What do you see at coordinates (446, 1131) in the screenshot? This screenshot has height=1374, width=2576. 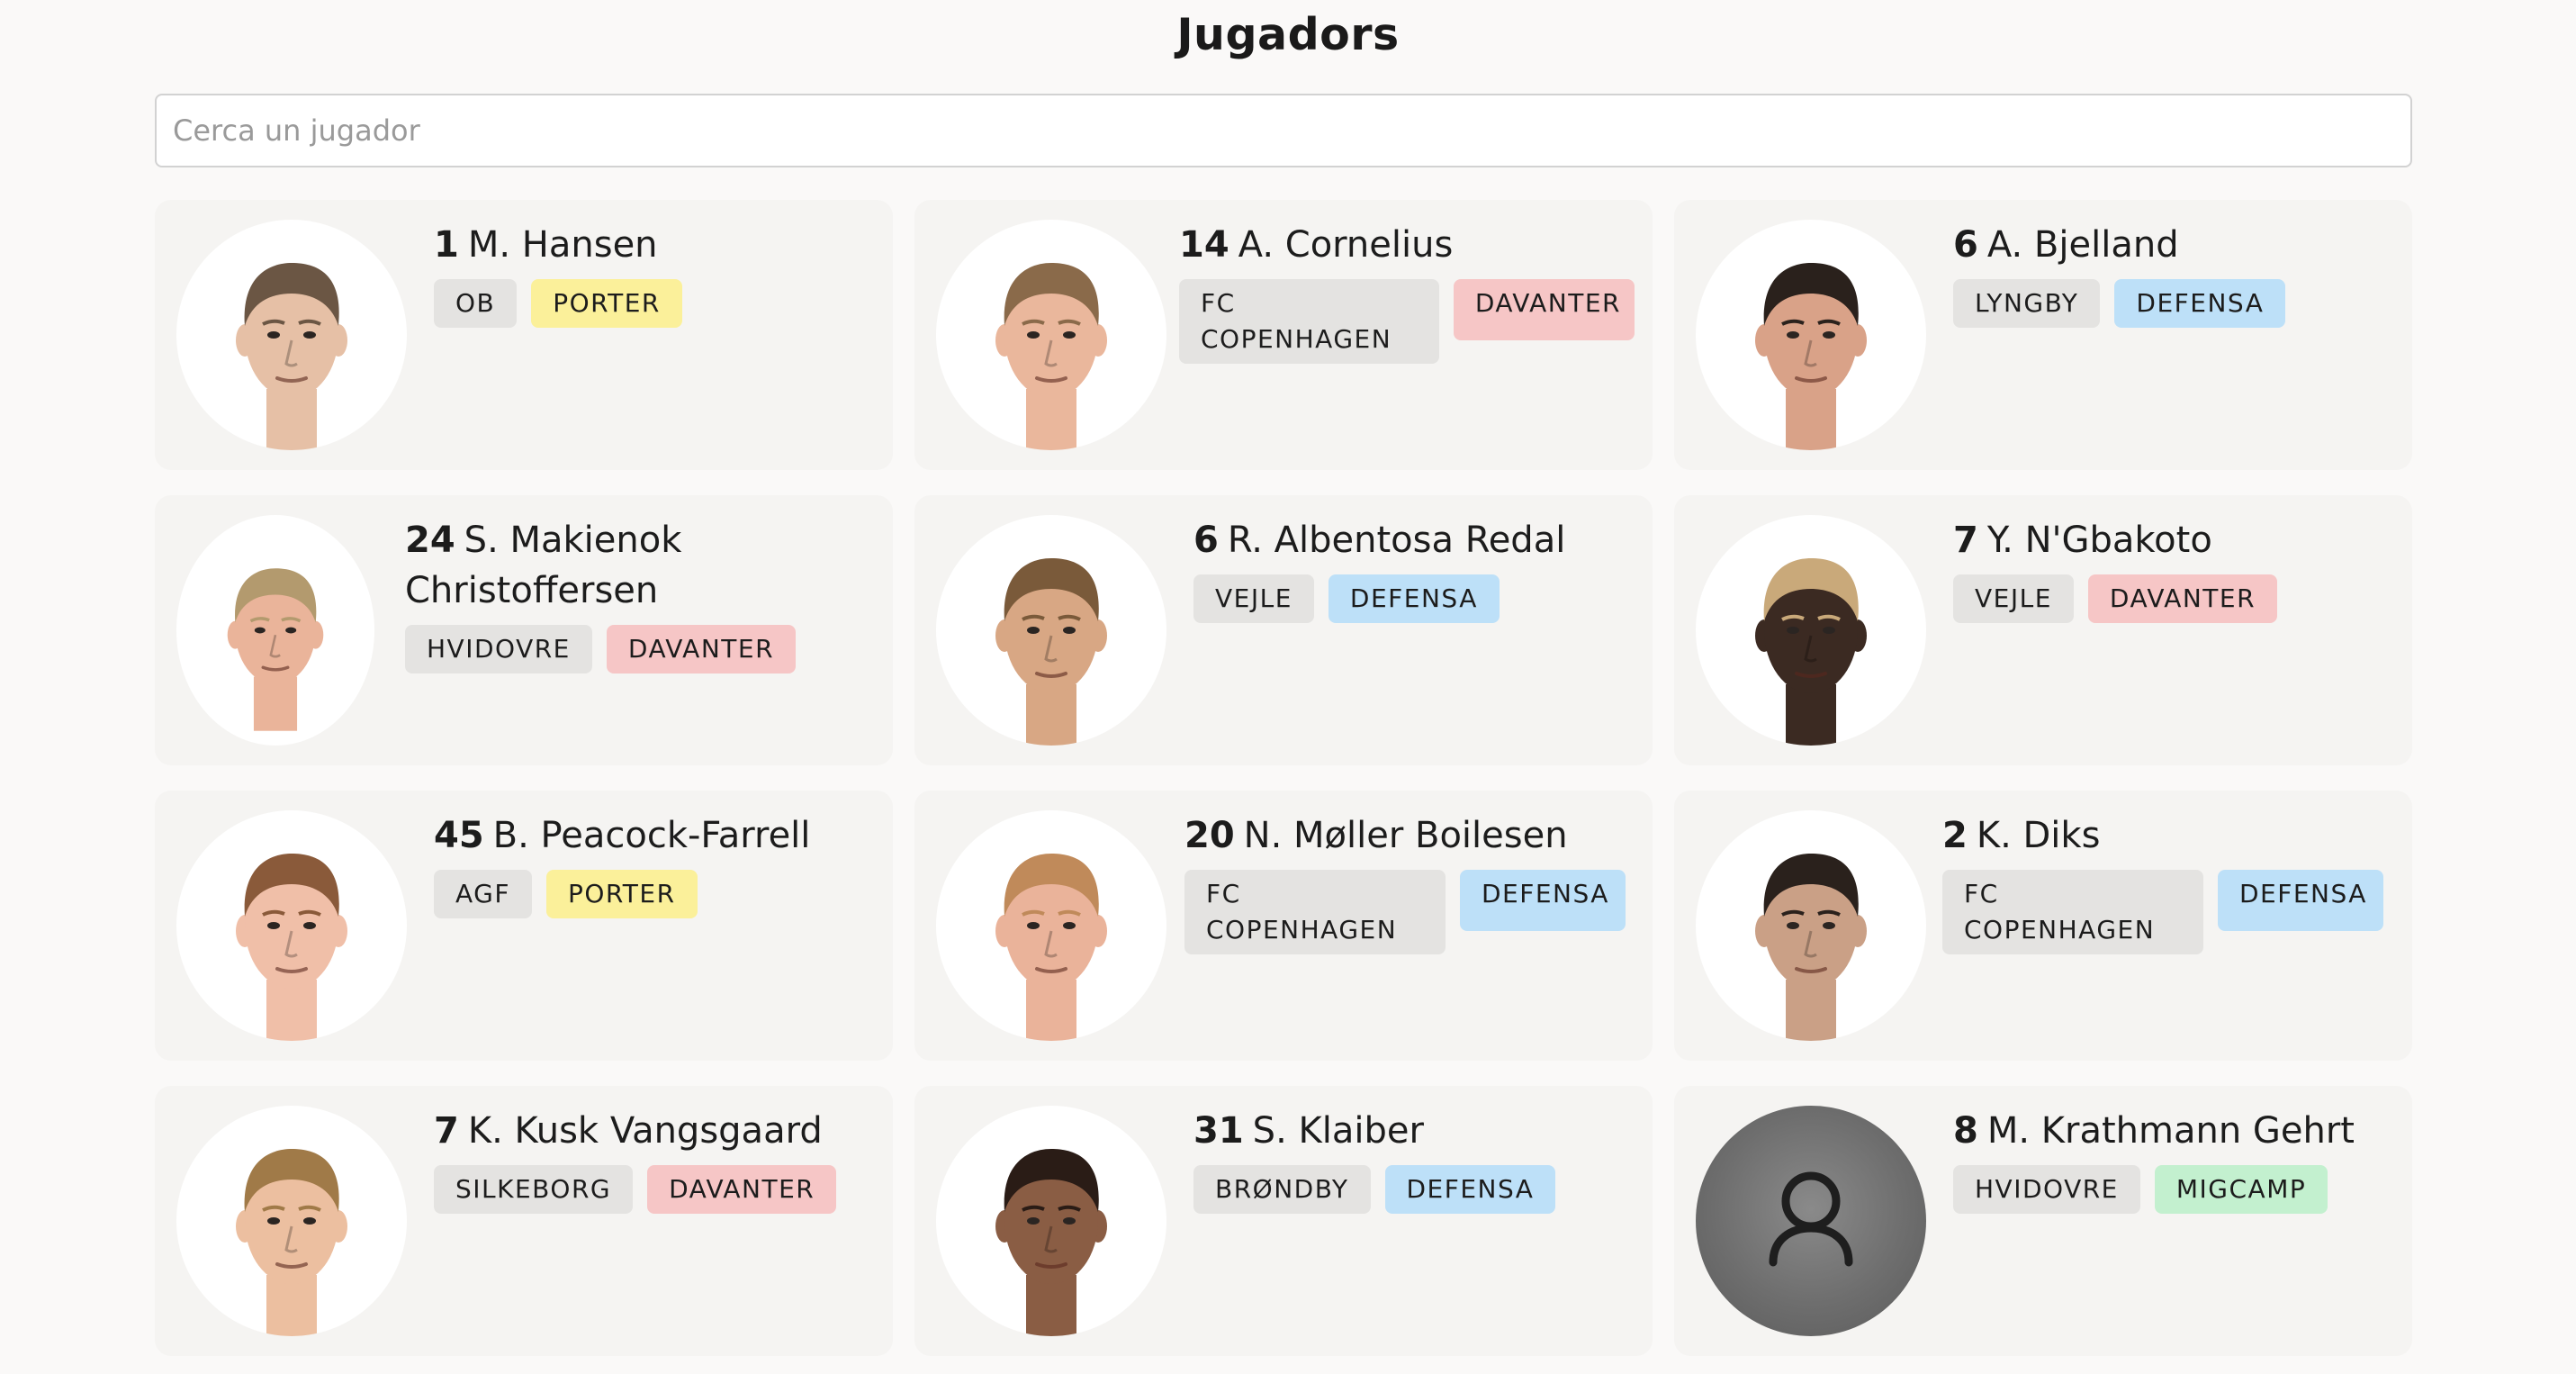 I see `player-number: 7` at bounding box center [446, 1131].